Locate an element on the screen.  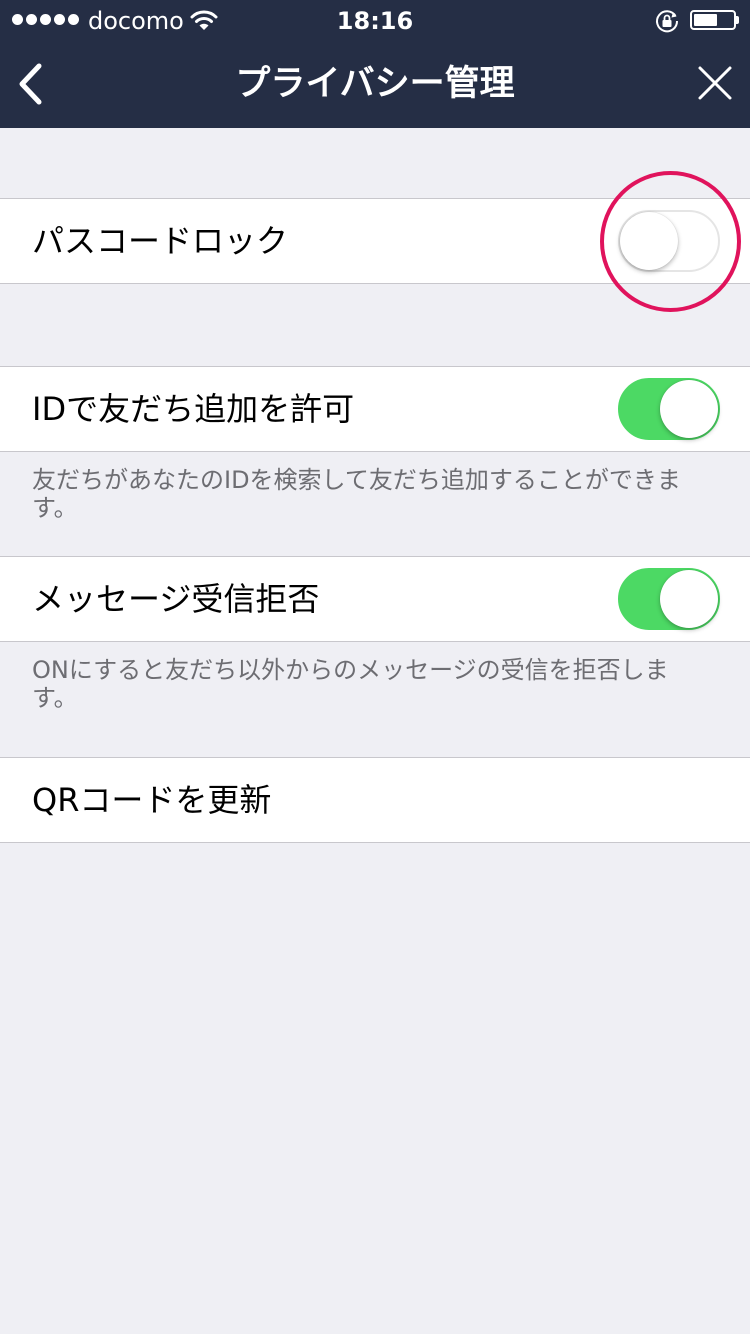
chevron-left-icon is located at coordinates (32, 84).